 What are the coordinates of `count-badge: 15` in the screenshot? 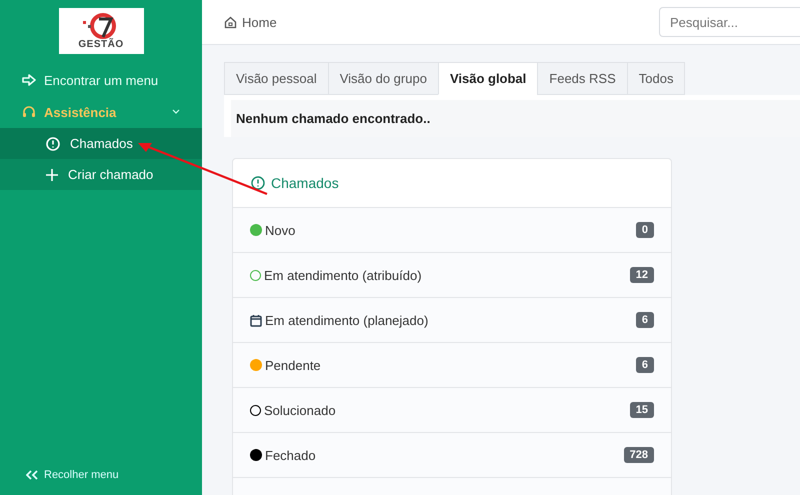 It's located at (642, 410).